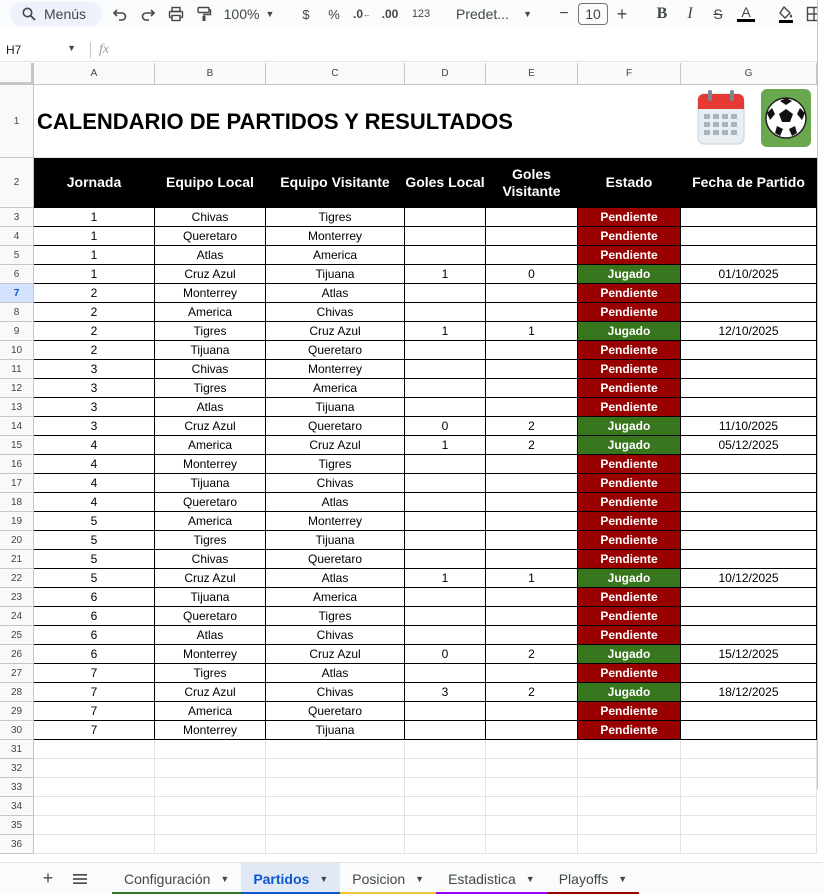 The height and width of the screenshot is (894, 823). What do you see at coordinates (177, 878) in the screenshot?
I see `sheet-tab: Configuración ▼` at bounding box center [177, 878].